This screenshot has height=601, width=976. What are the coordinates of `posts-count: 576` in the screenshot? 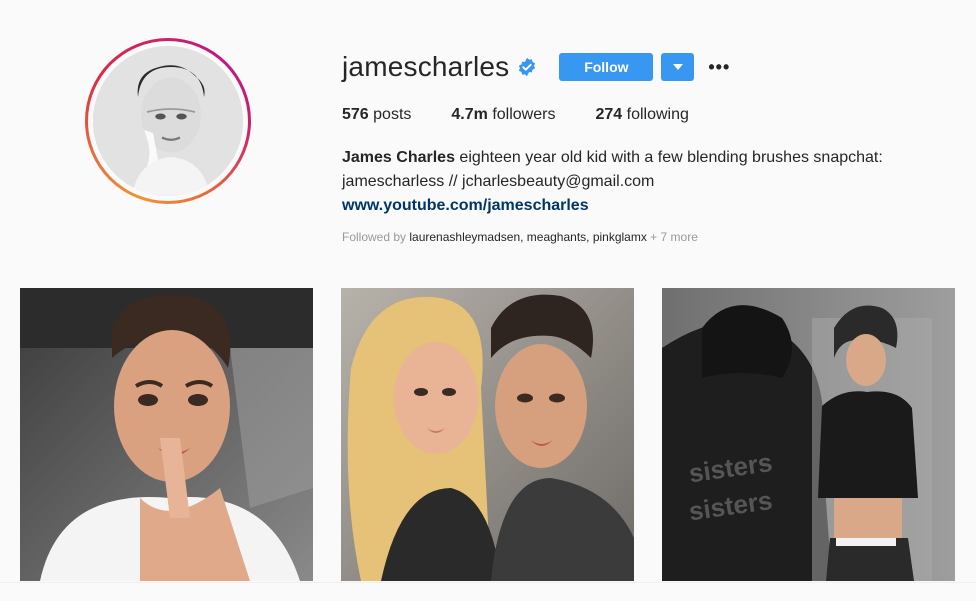 It's located at (355, 114).